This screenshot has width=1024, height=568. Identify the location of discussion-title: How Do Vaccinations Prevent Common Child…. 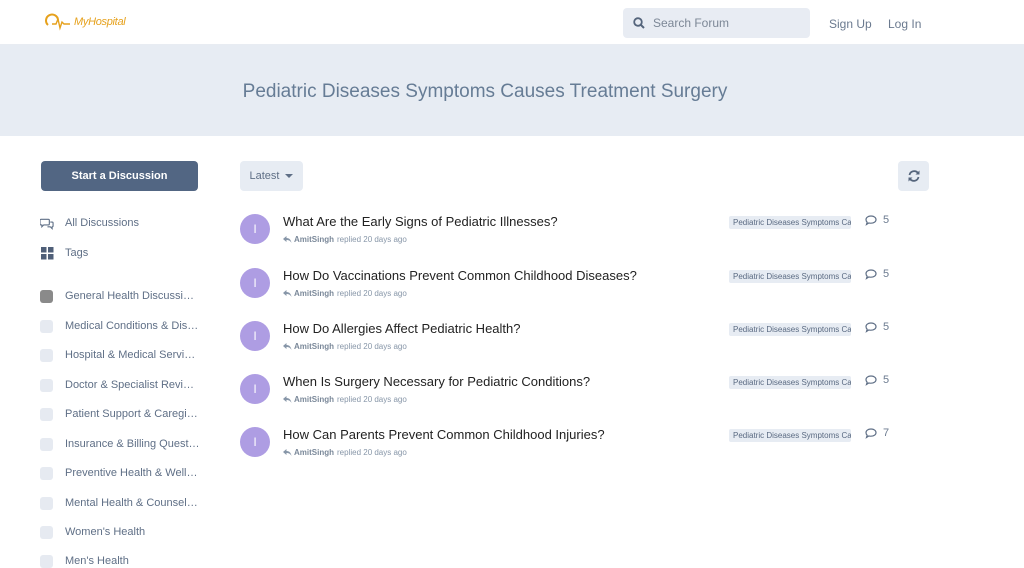
(460, 275).